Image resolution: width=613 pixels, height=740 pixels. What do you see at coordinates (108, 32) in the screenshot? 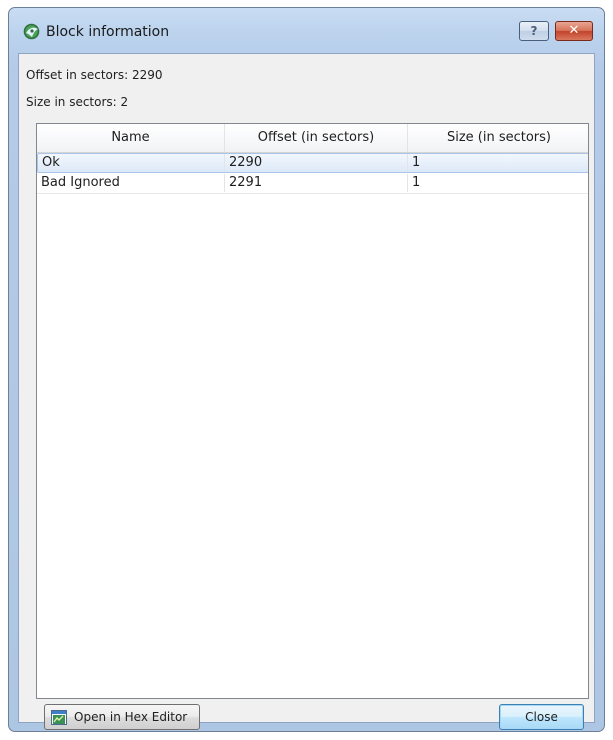
I see `window-title: Block information` at bounding box center [108, 32].